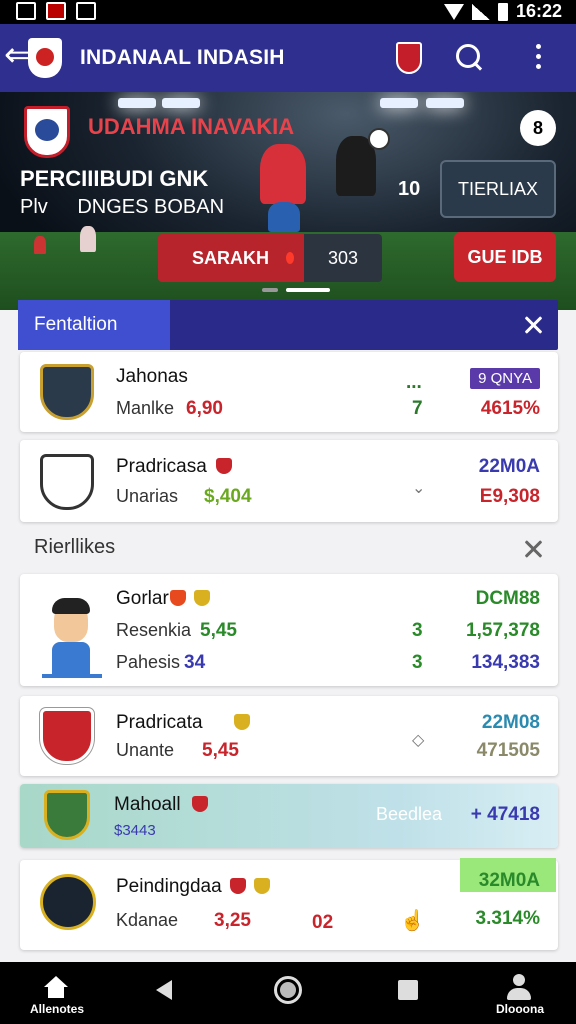  What do you see at coordinates (412, 920) in the screenshot?
I see `hand-icon: ☝` at bounding box center [412, 920].